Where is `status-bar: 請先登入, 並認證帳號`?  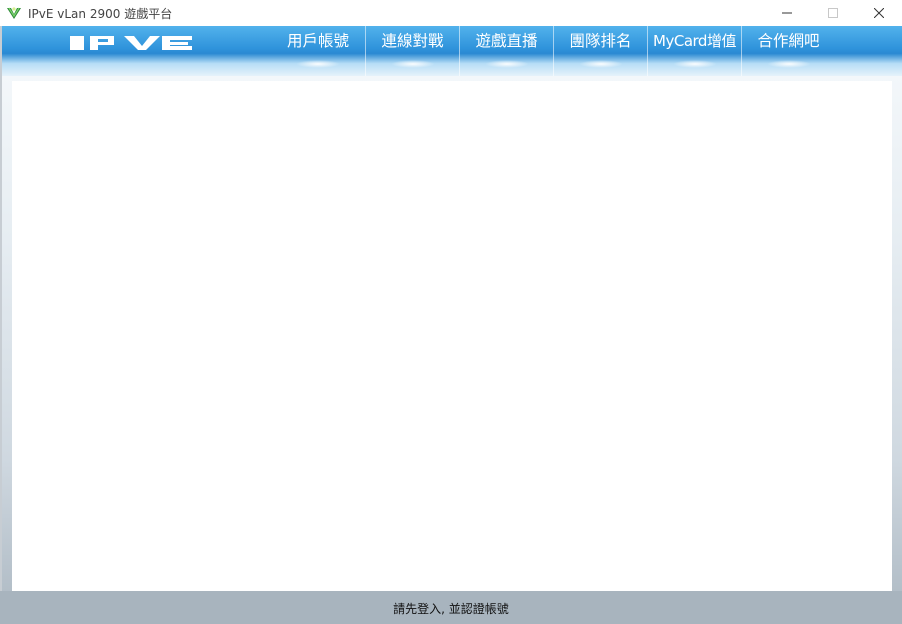 status-bar: 請先登入, 並認證帳號 is located at coordinates (451, 607).